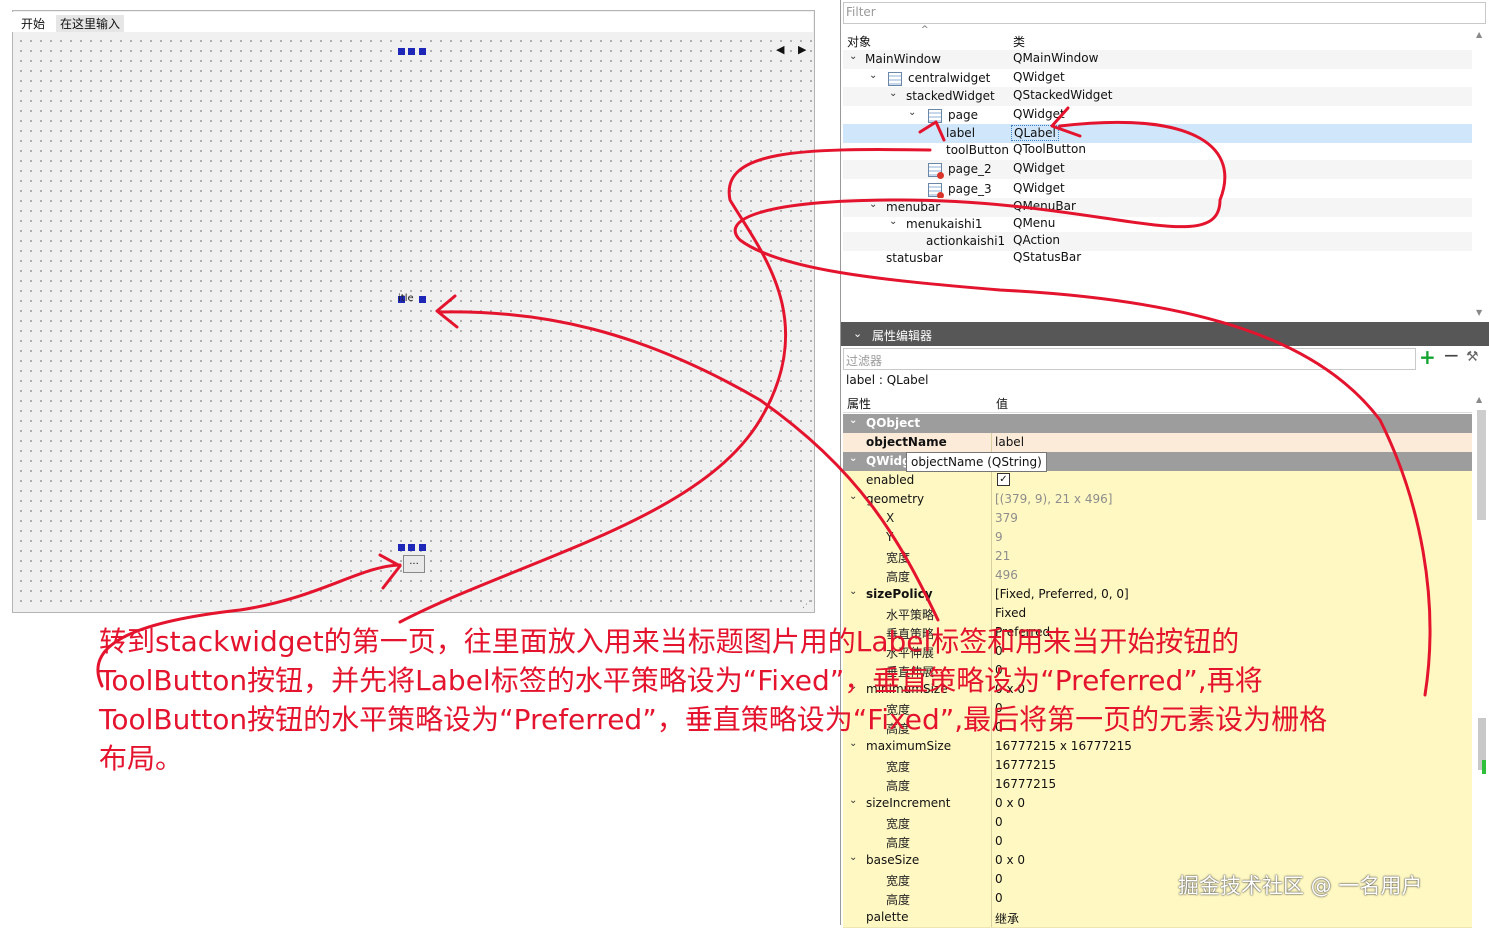  I want to click on watermark: 掘金技术社区 @ 一名用户, so click(1300, 886).